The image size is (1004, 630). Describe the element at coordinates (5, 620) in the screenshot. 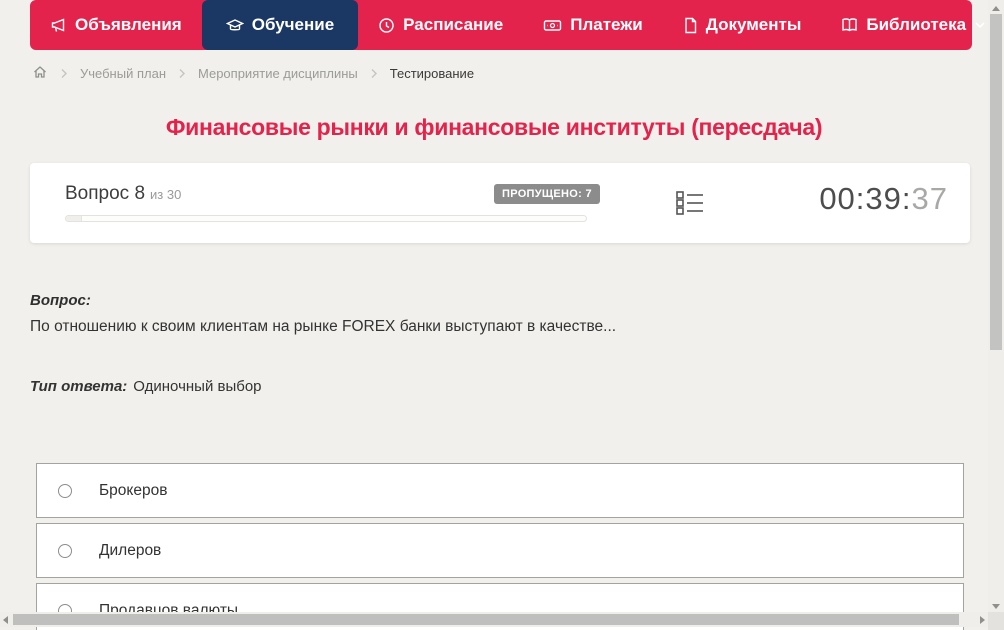

I see `scroll-left-icon` at that location.